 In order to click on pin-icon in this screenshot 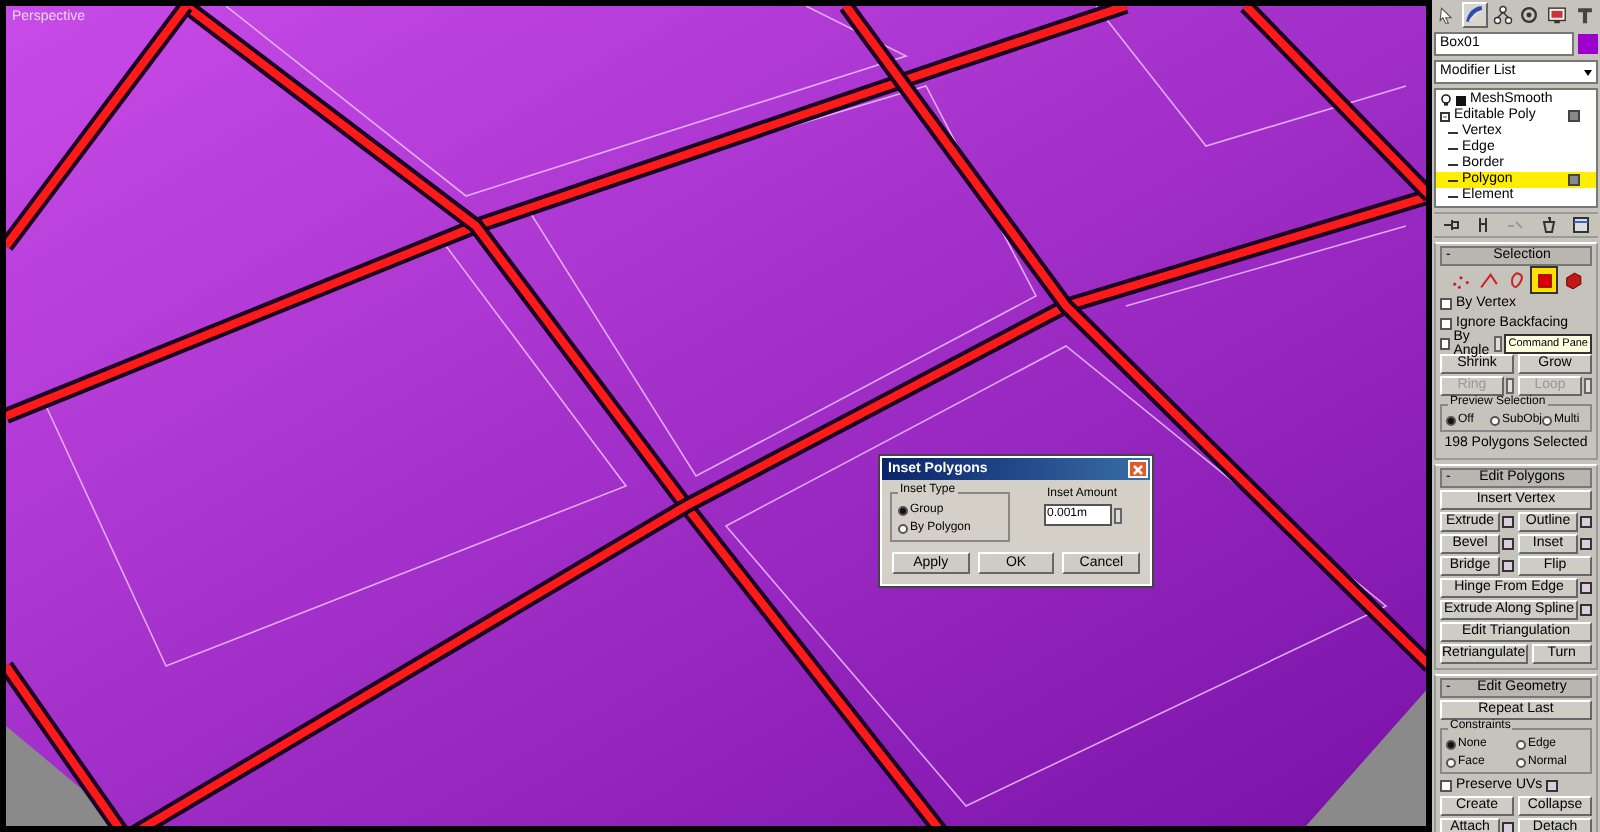, I will do `click(1450, 225)`.